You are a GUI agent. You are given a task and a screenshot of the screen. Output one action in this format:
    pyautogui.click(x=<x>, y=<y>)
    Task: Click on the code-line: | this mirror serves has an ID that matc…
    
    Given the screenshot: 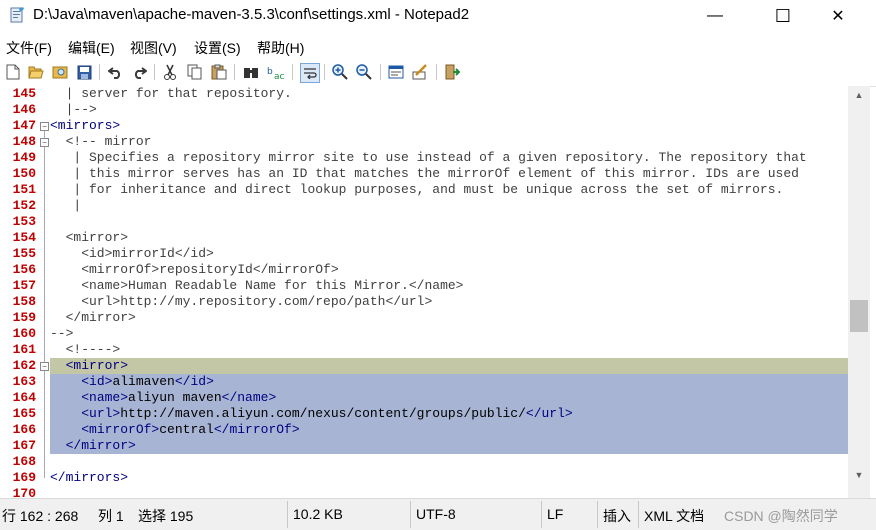 What is the action you would take?
    pyautogui.click(x=449, y=174)
    